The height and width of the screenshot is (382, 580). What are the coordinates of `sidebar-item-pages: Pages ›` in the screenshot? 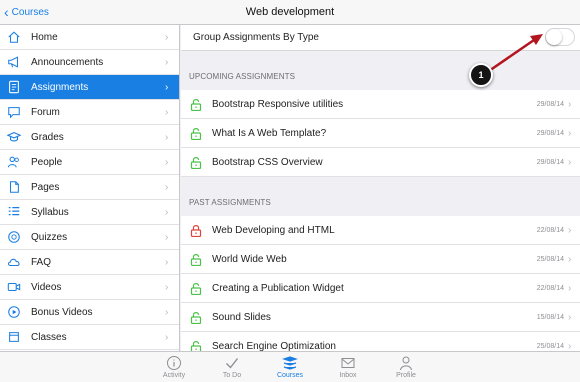 It's located at (89, 187).